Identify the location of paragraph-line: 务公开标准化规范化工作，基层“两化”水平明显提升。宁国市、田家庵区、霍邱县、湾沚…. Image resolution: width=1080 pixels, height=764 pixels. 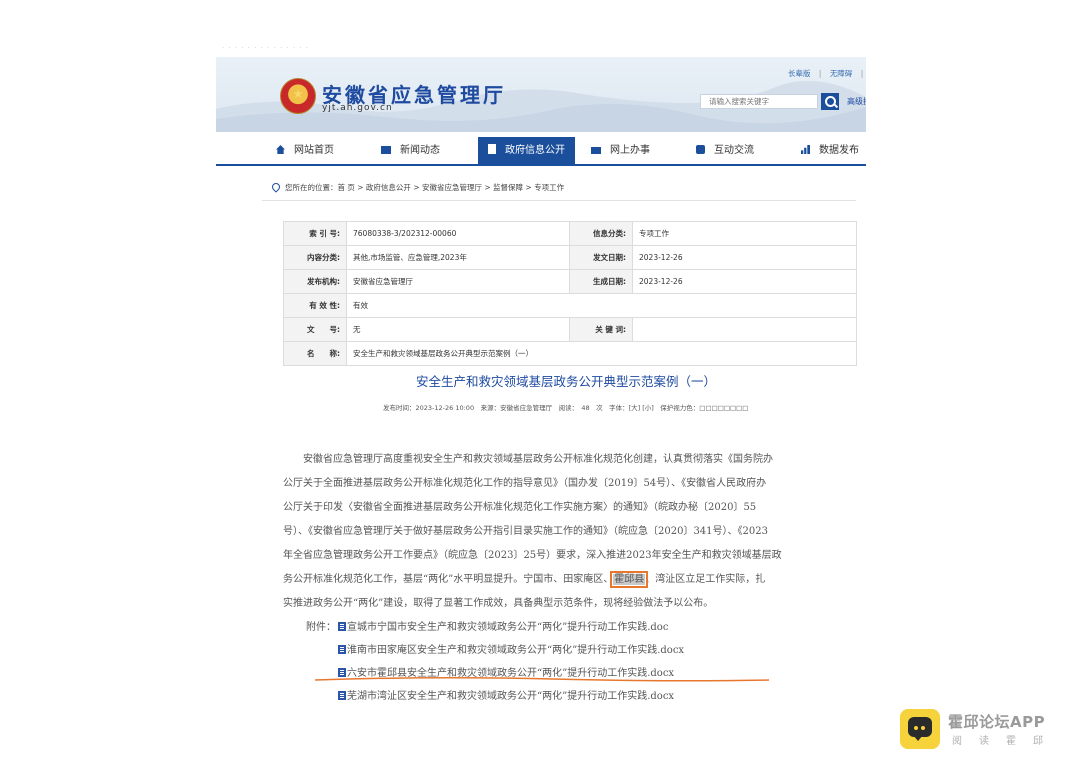
(524, 579).